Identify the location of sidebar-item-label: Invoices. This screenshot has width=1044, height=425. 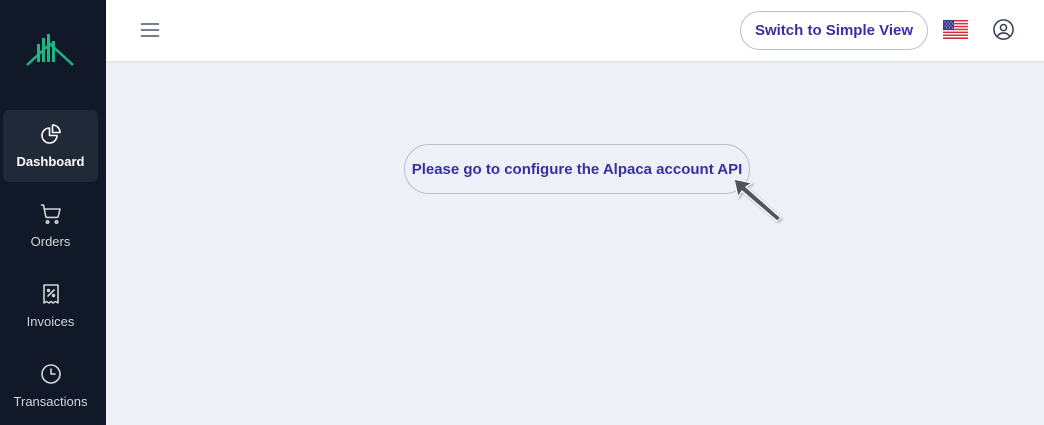
(50, 321).